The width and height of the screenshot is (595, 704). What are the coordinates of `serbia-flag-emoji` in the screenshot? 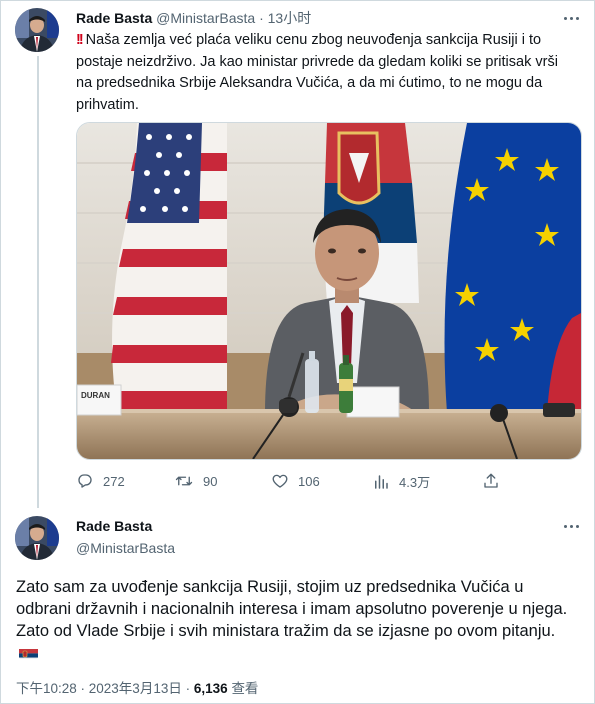 It's located at (28, 652).